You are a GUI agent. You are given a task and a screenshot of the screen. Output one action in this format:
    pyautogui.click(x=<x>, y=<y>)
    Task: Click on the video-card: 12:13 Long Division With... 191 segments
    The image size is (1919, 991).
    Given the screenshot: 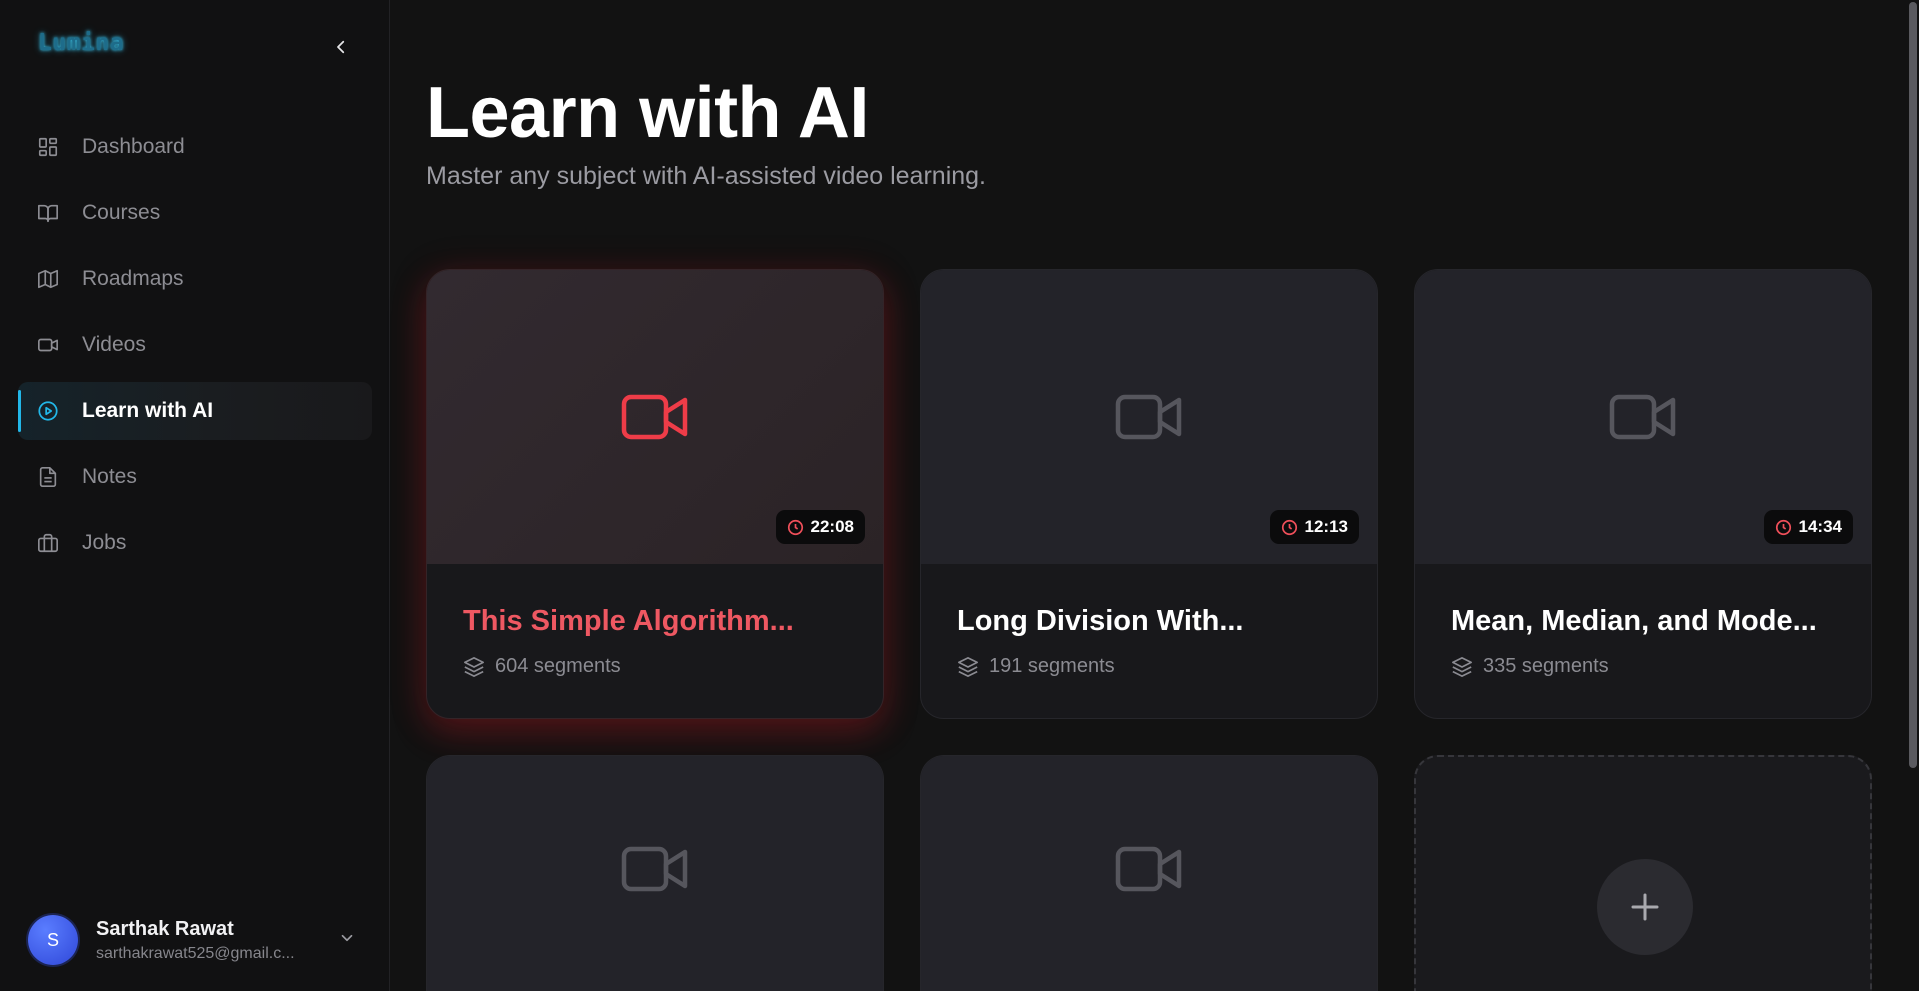 What is the action you would take?
    pyautogui.click(x=1149, y=494)
    